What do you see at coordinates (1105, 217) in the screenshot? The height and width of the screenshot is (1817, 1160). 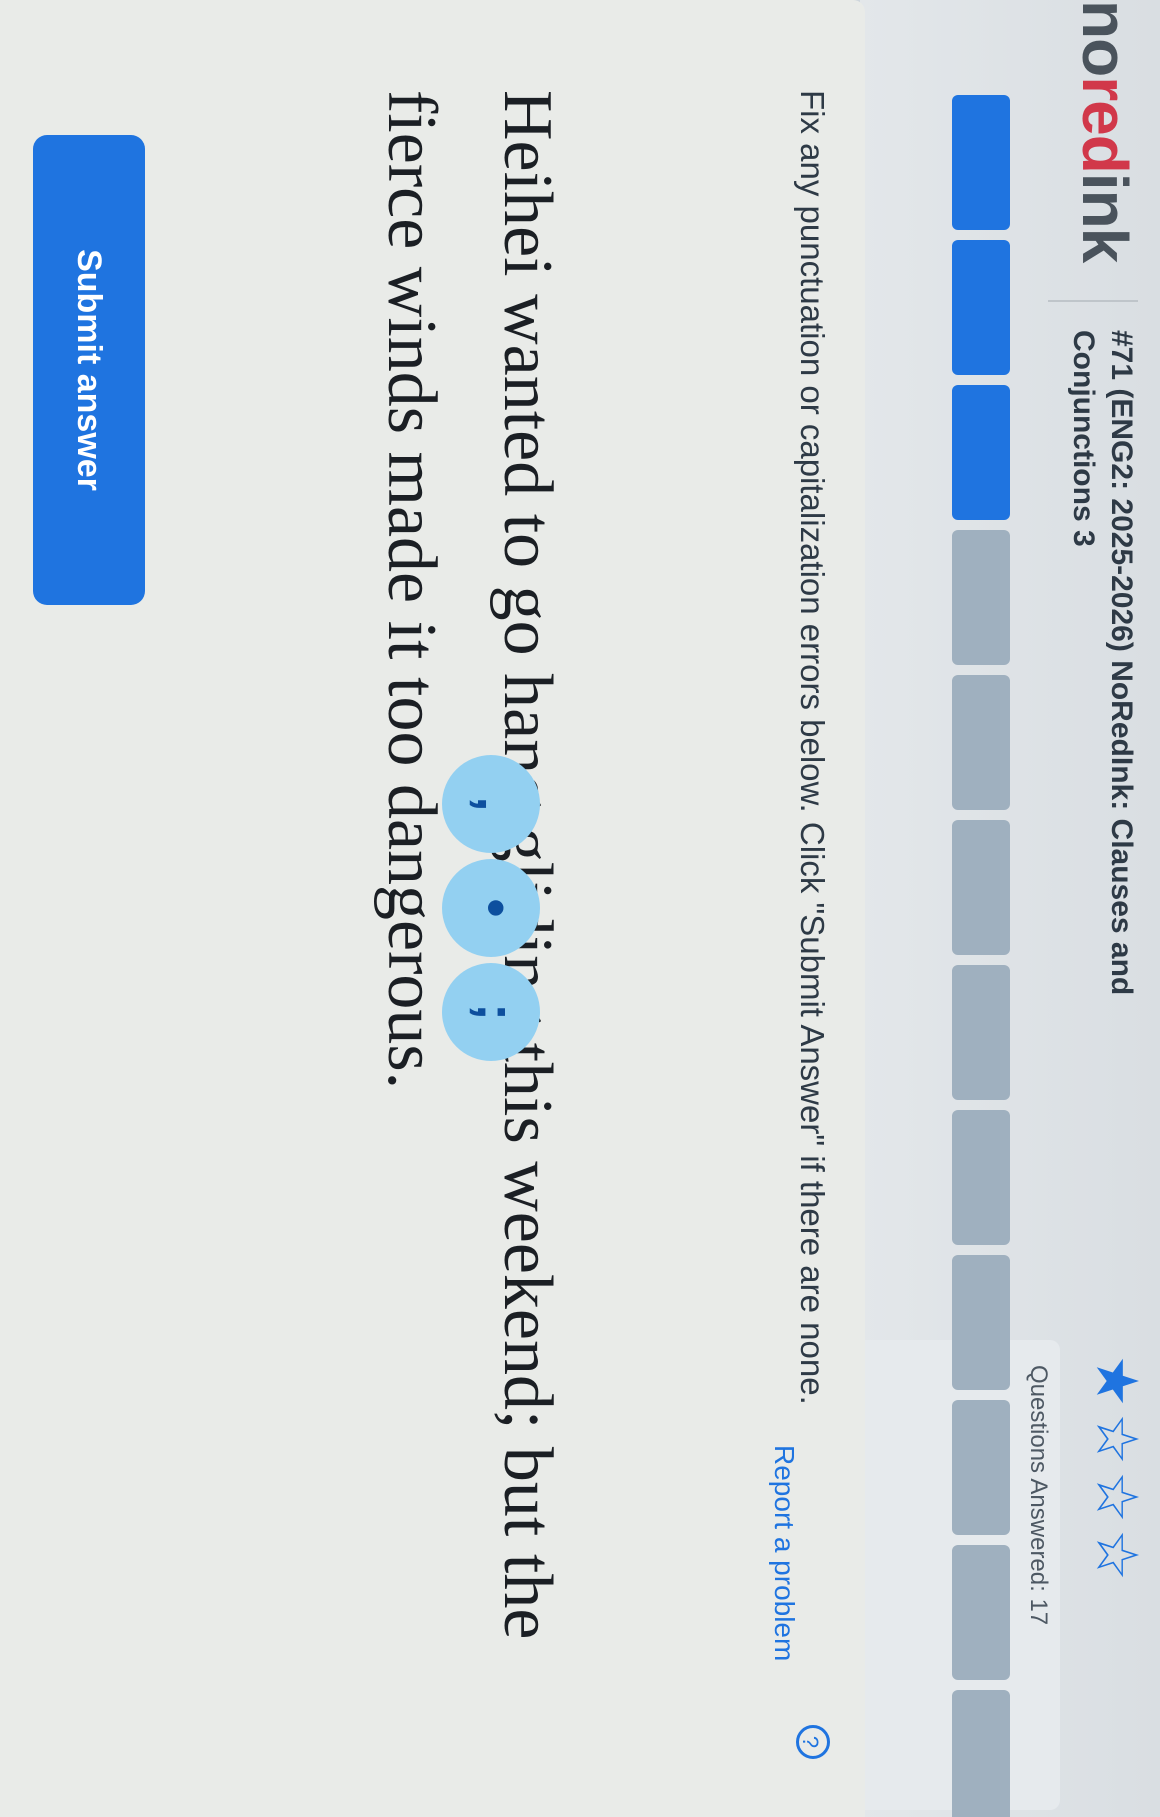 I see `logo-suffix: ink` at bounding box center [1105, 217].